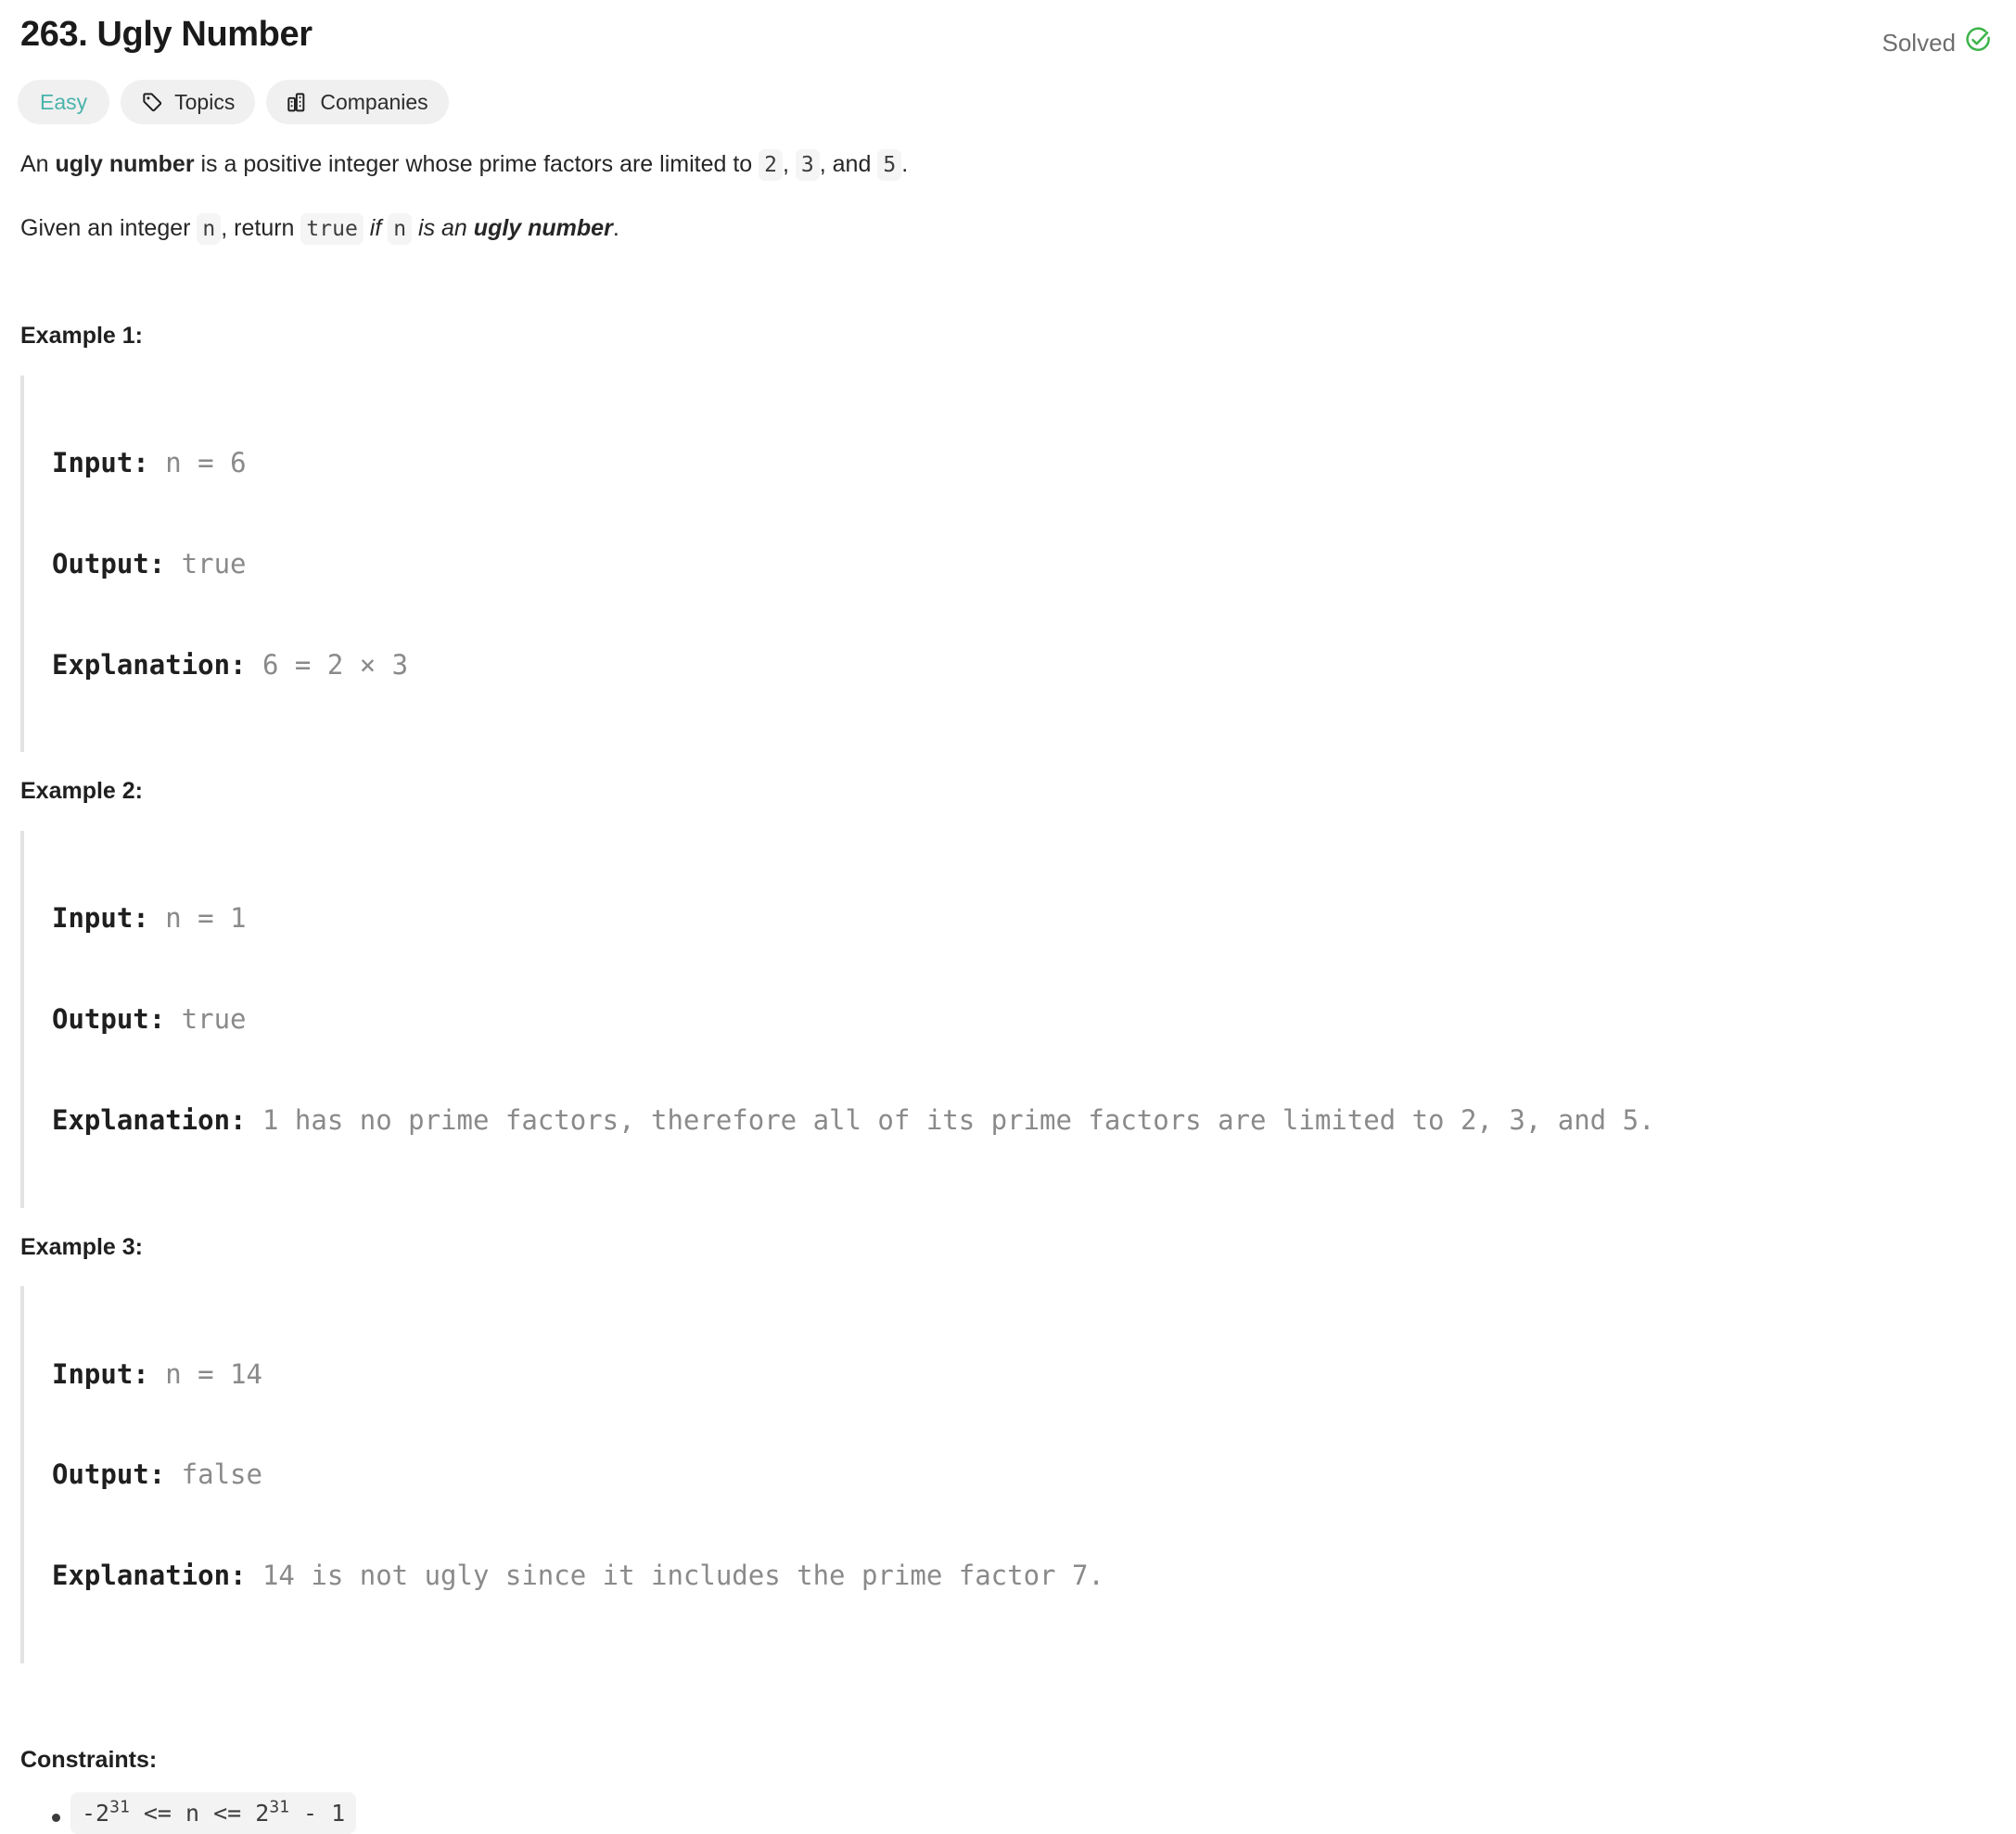 The height and width of the screenshot is (1834, 2016). Describe the element at coordinates (1008, 29) in the screenshot. I see `problem-header: 263. Ugly Number Solved` at that location.